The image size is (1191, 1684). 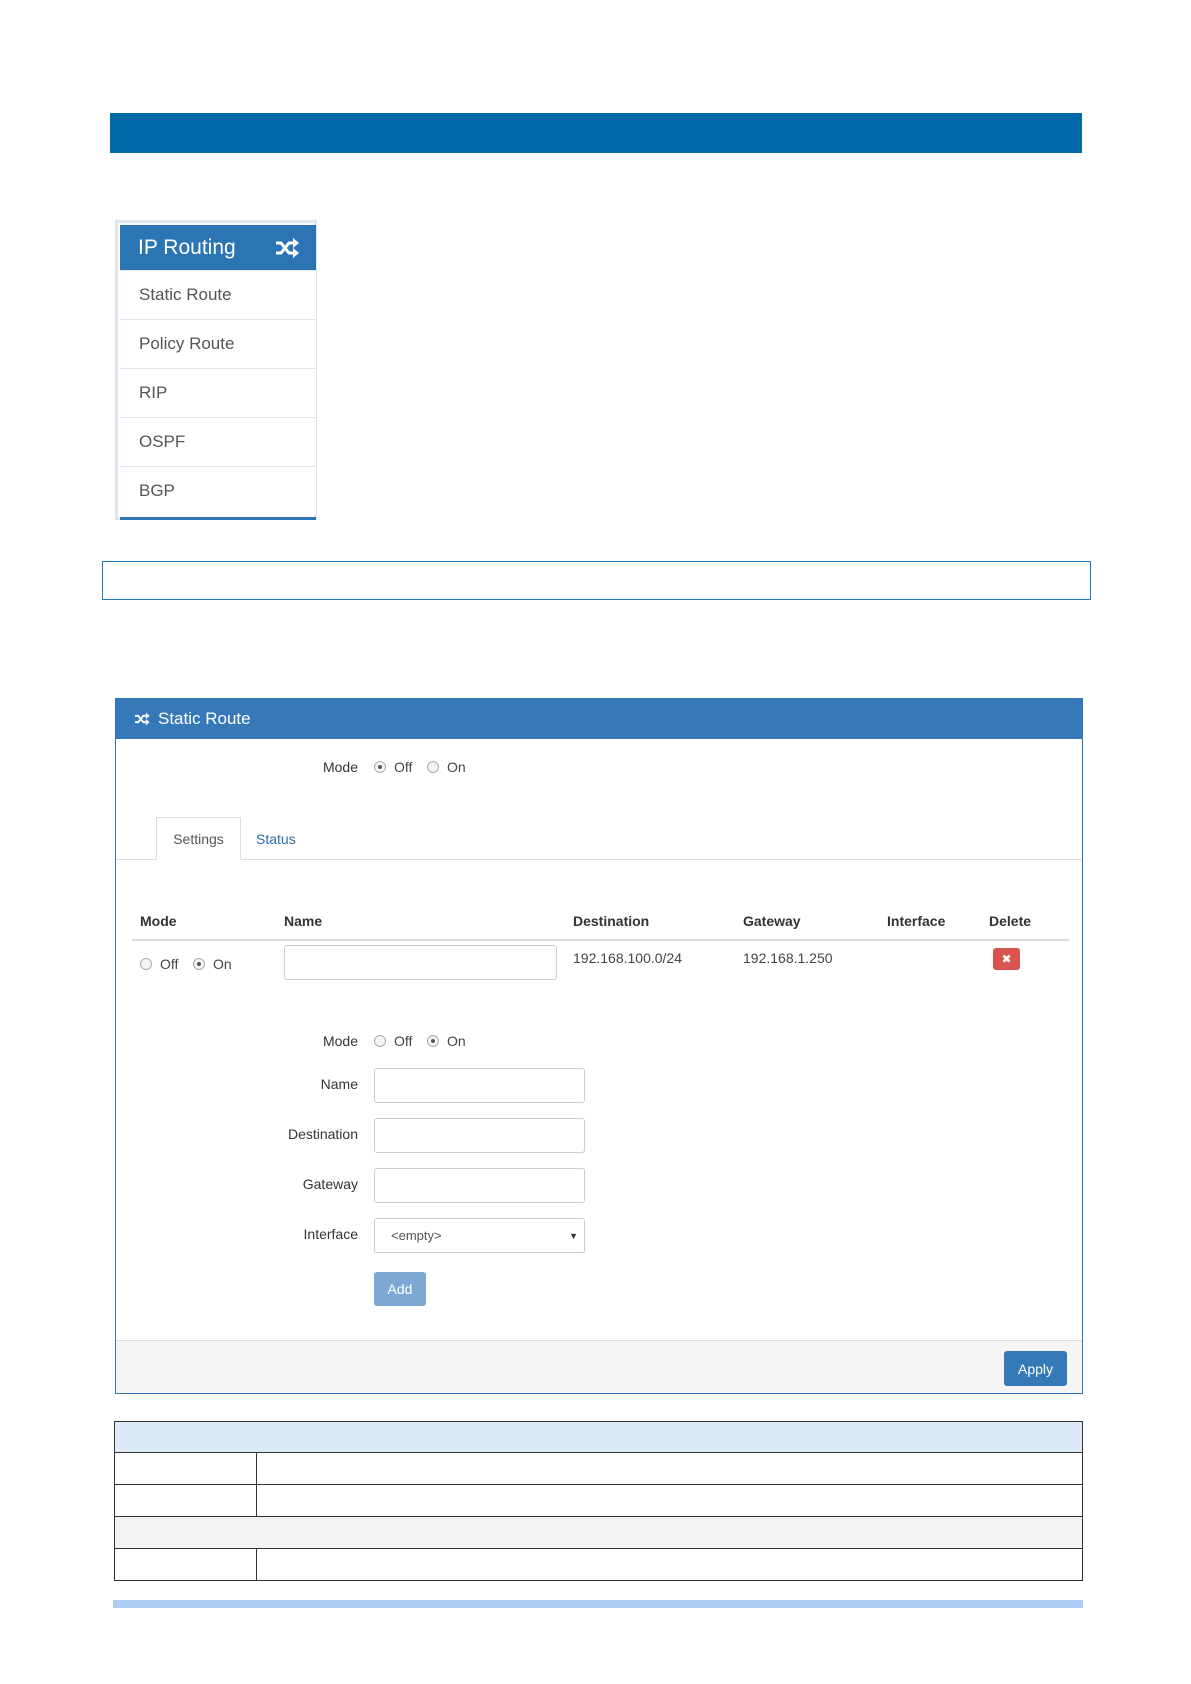 What do you see at coordinates (788, 958) in the screenshot?
I see `row-gateway: 192.168.1.250` at bounding box center [788, 958].